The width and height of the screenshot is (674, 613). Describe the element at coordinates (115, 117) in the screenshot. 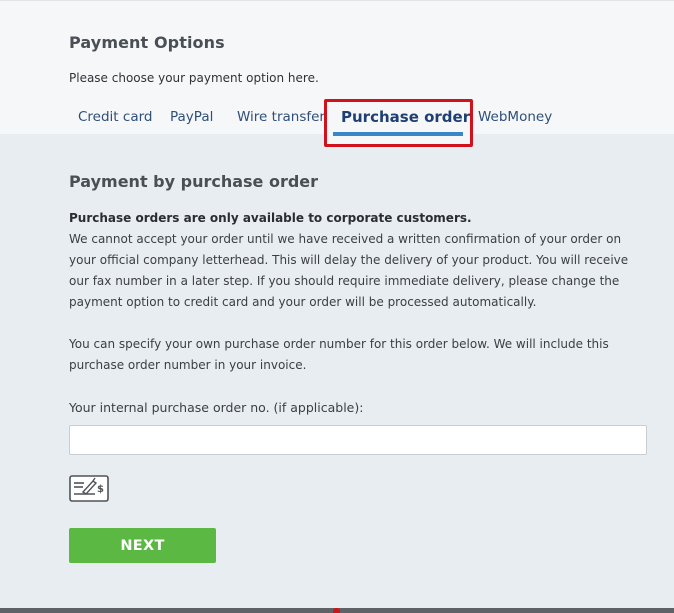

I see `tab-credit-card: Credit card` at that location.